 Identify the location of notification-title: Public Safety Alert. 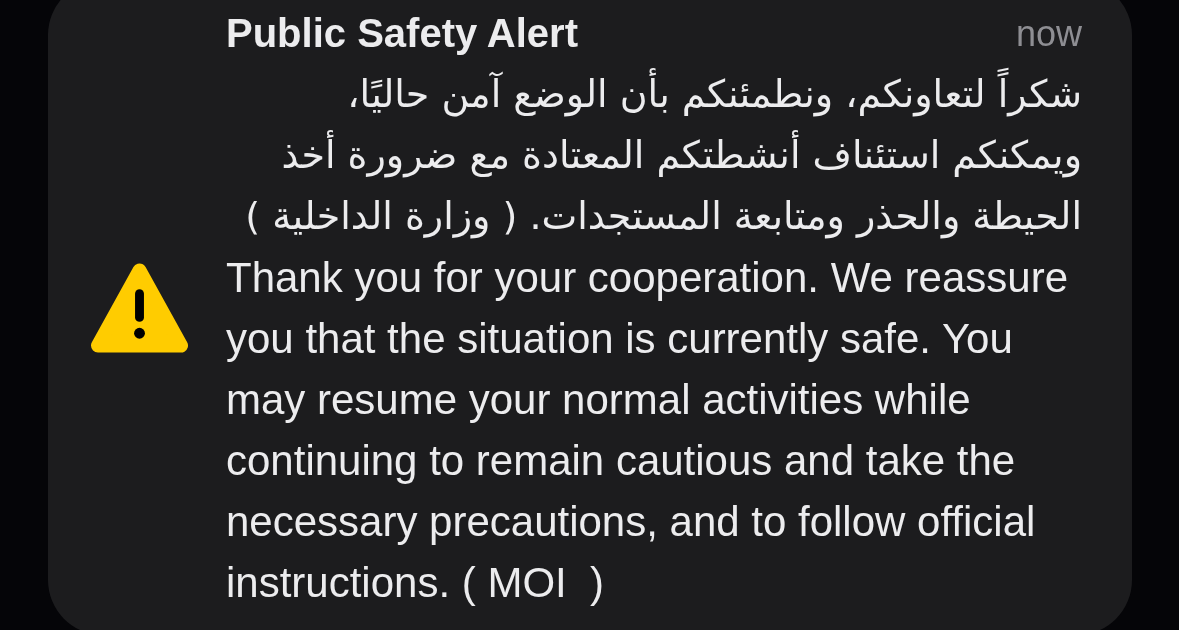
(402, 33).